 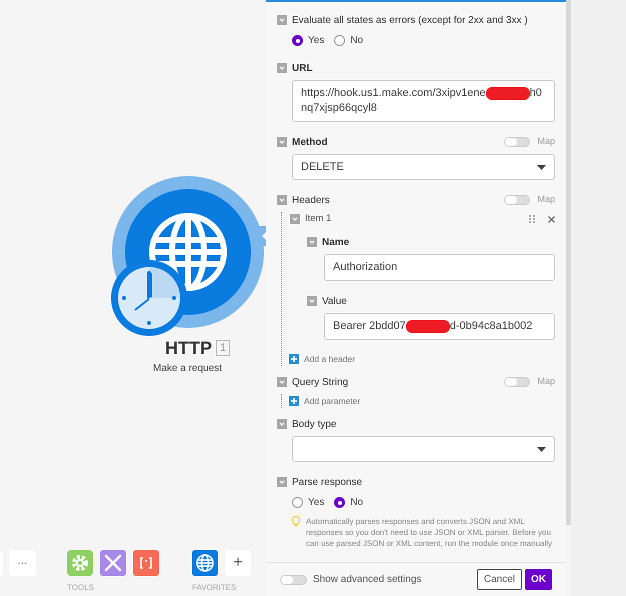 I want to click on field-label: Name, so click(x=336, y=243).